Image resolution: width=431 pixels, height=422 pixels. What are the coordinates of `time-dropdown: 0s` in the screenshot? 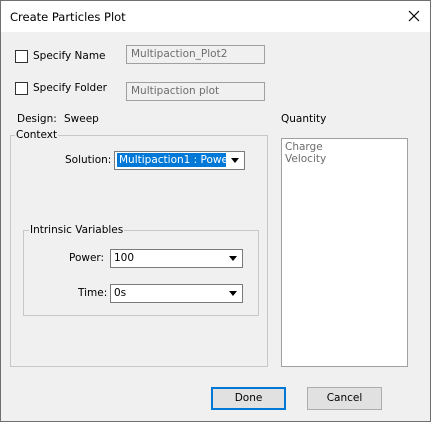 It's located at (176, 293).